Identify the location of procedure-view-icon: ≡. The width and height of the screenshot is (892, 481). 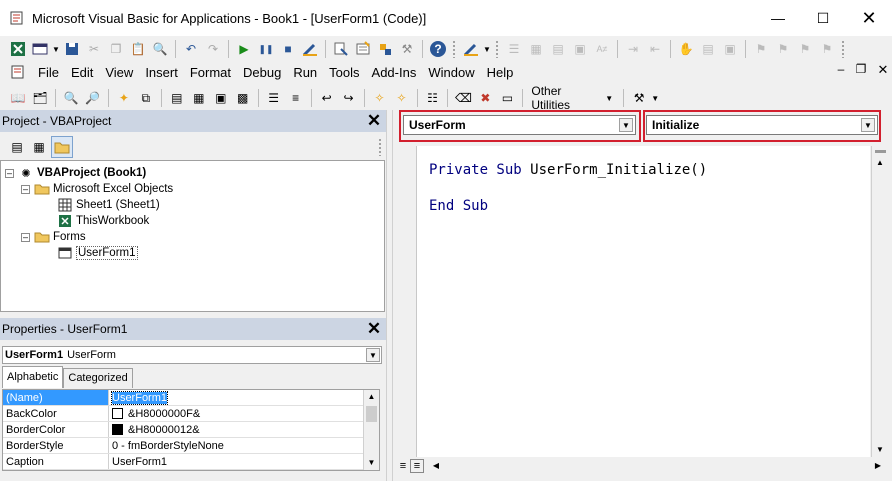
(403, 466).